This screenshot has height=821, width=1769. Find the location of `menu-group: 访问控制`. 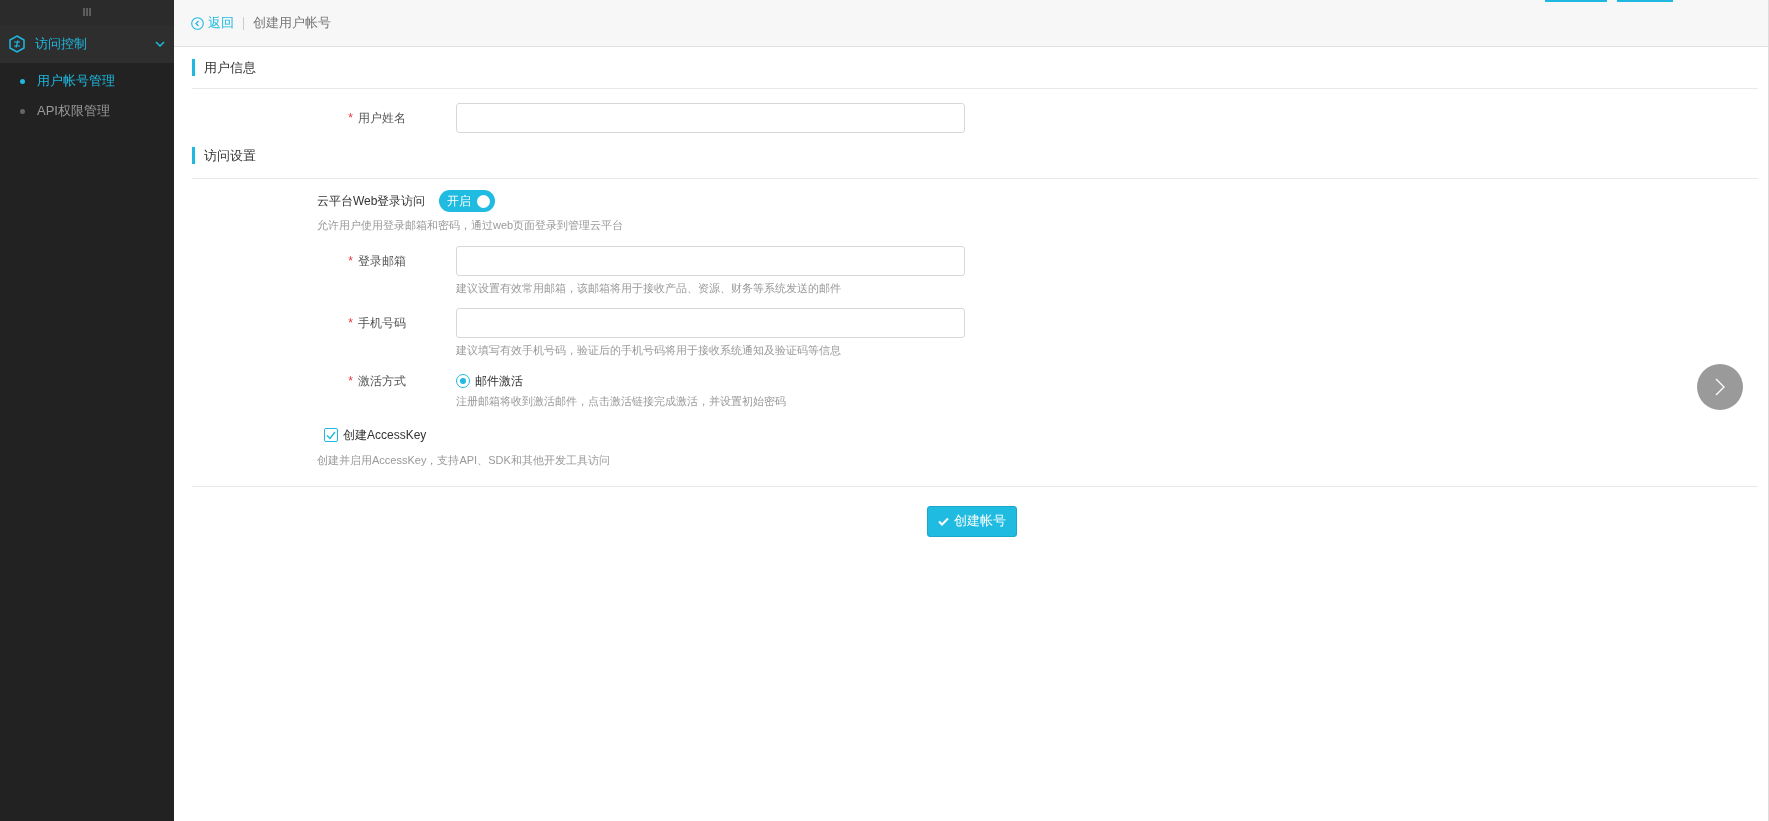

menu-group: 访问控制 is located at coordinates (87, 44).